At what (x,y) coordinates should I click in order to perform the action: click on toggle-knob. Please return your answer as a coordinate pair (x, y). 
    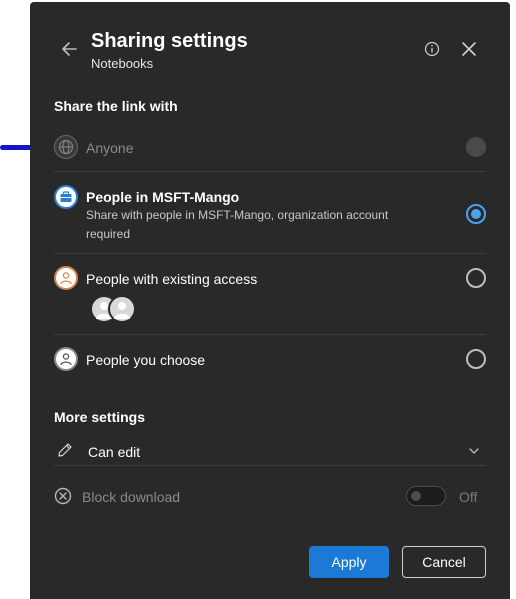
    Looking at the image, I should click on (416, 496).